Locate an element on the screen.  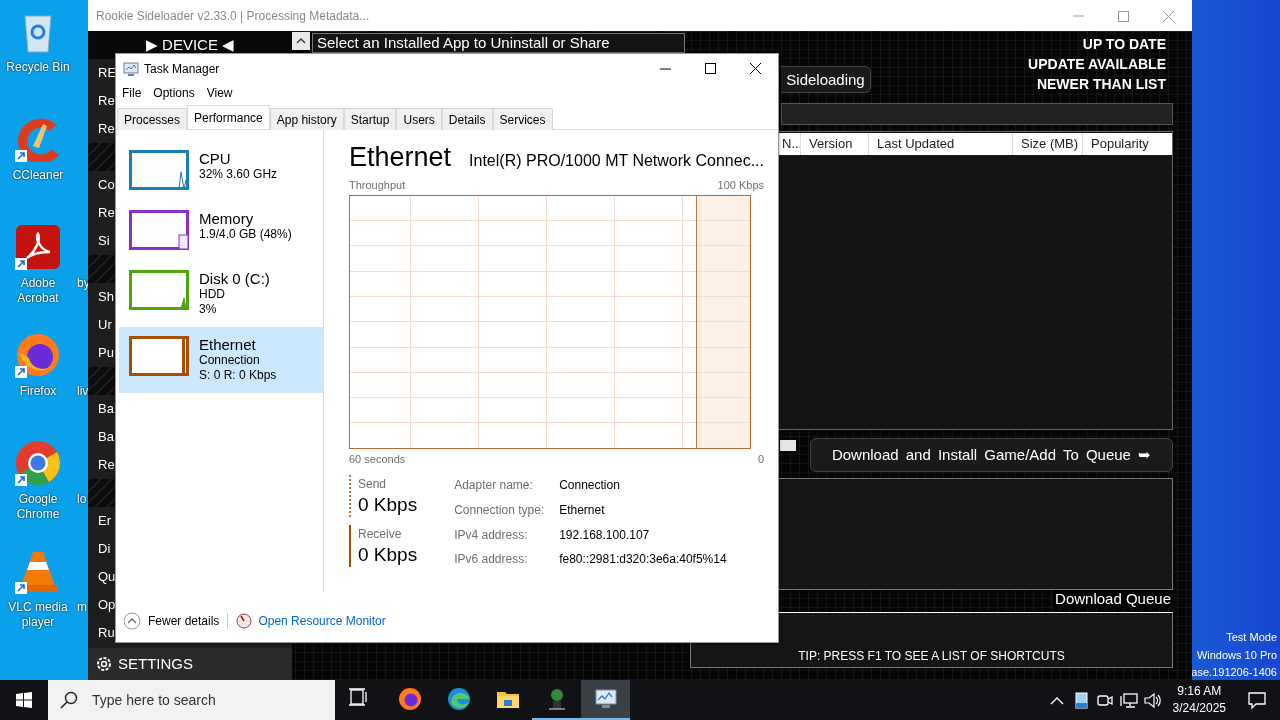
sideloading-button: Sideloading is located at coordinates (826, 79).